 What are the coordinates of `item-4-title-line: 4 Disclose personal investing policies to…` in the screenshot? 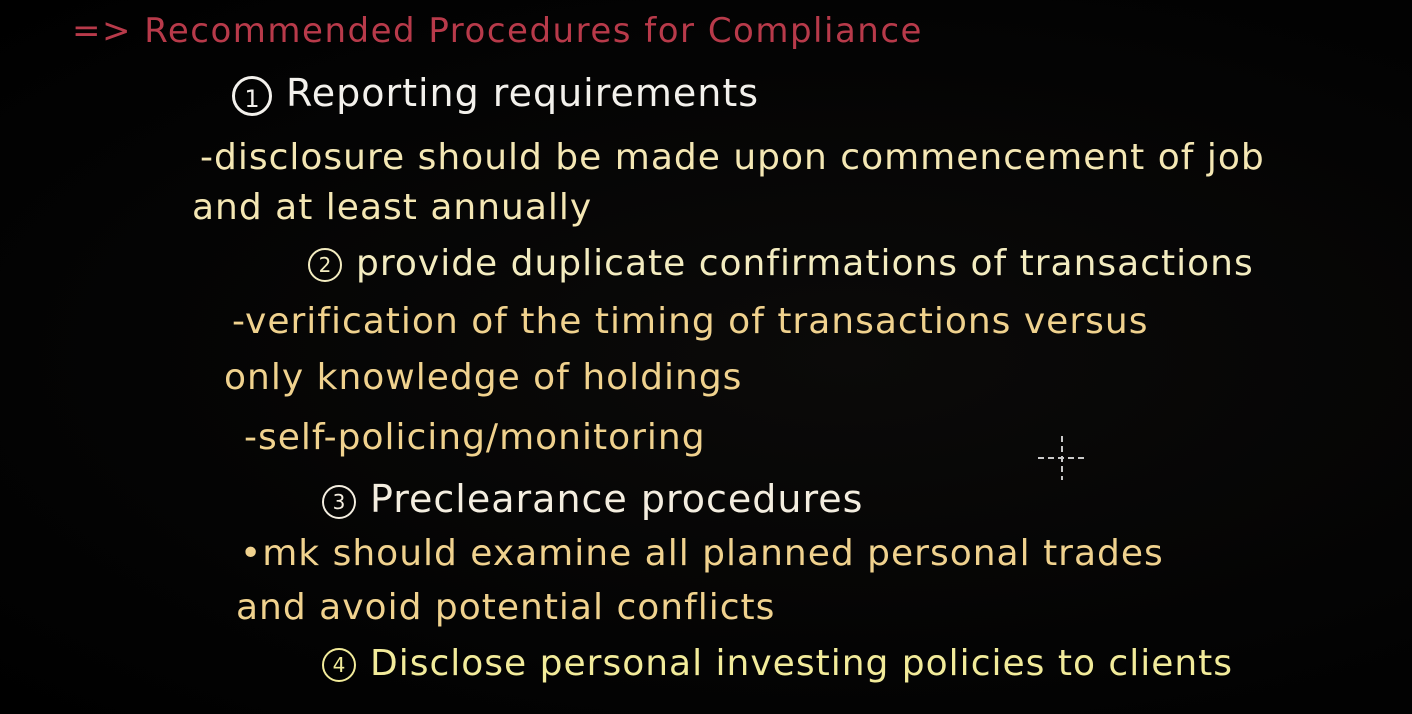 It's located at (777, 664).